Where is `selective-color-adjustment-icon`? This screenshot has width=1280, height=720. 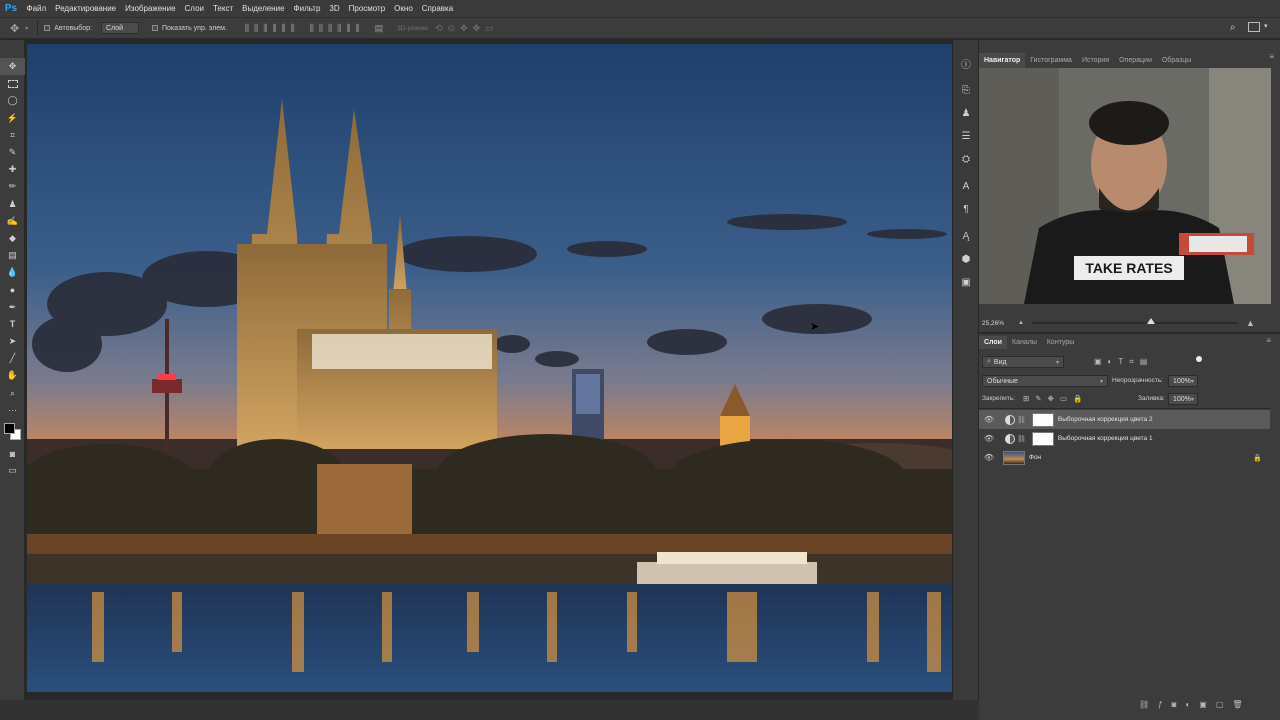 selective-color-adjustment-icon is located at coordinates (1010, 438).